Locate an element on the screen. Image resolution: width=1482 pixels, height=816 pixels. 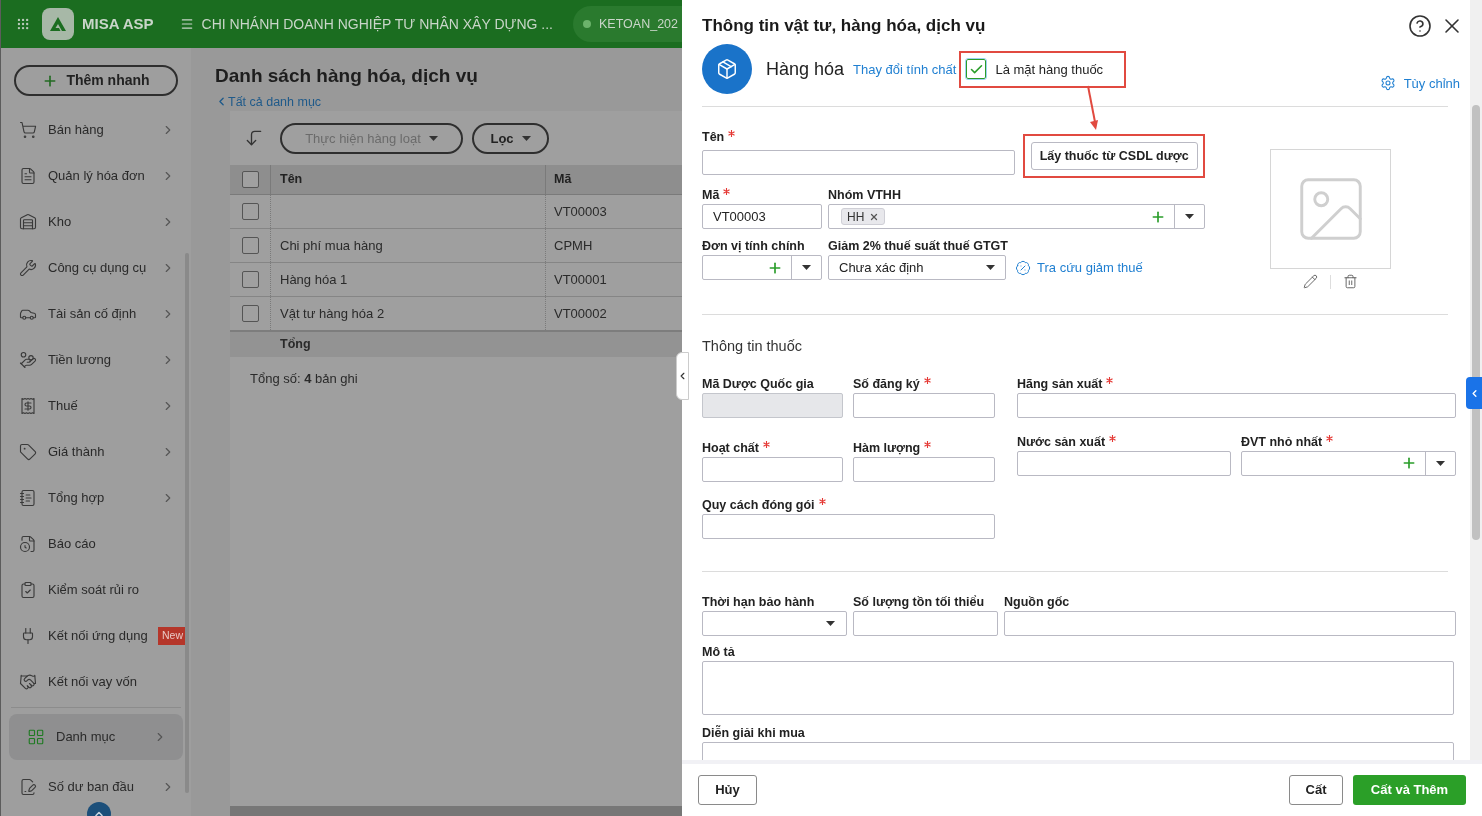
sidebar-item: Tiền lương is located at coordinates (96, 360).